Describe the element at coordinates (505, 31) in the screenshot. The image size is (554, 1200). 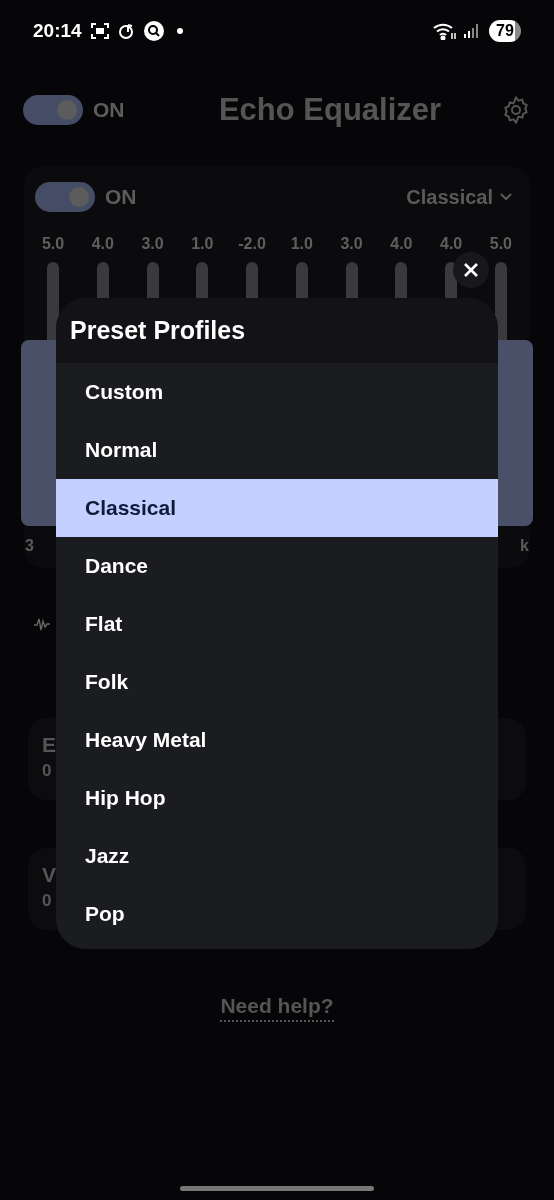
I see `battery-indicator: 79` at that location.